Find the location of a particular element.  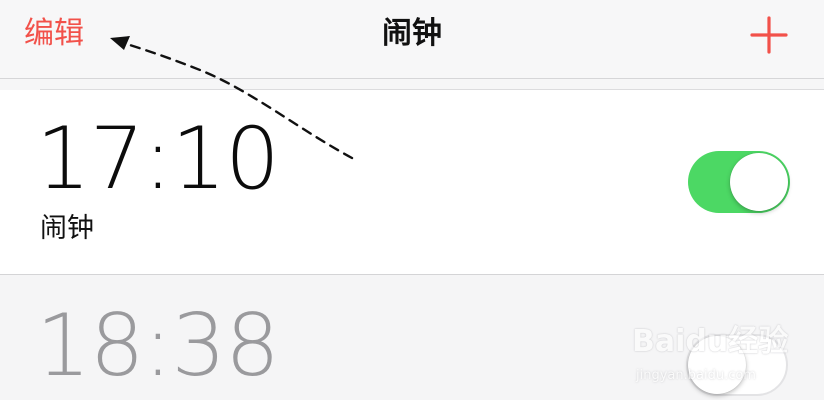

alarm-label: 闹钟 is located at coordinates (67, 228).